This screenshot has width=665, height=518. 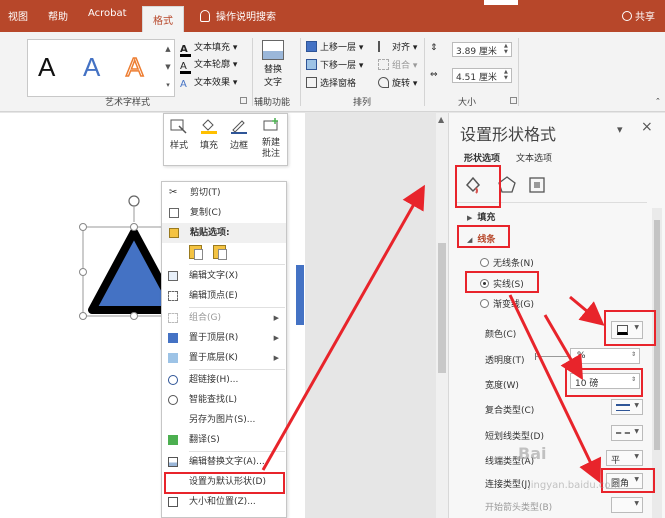 What do you see at coordinates (587, 310) in the screenshot?
I see `arrow-to-color` at bounding box center [587, 310].